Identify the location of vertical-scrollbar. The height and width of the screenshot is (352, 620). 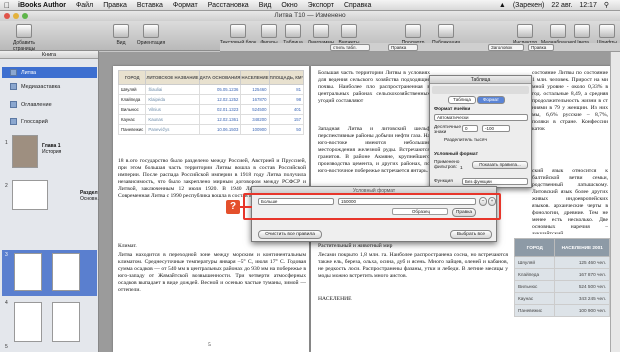
(615, 202).